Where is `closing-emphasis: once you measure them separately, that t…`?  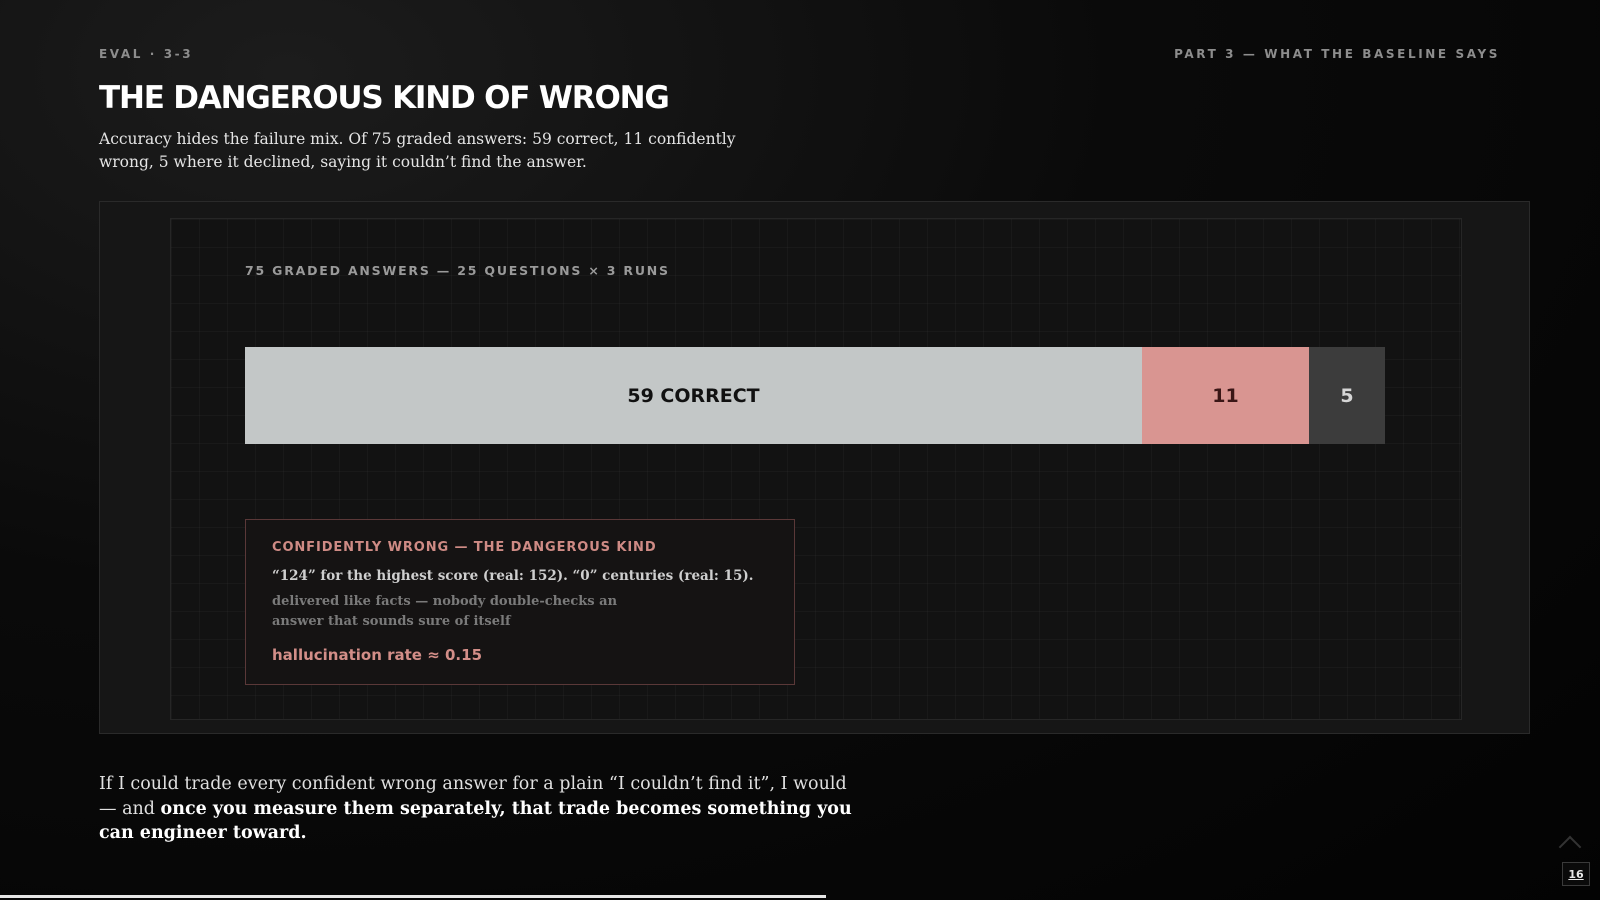
closing-emphasis: once you measure them separately, that t… is located at coordinates (475, 821).